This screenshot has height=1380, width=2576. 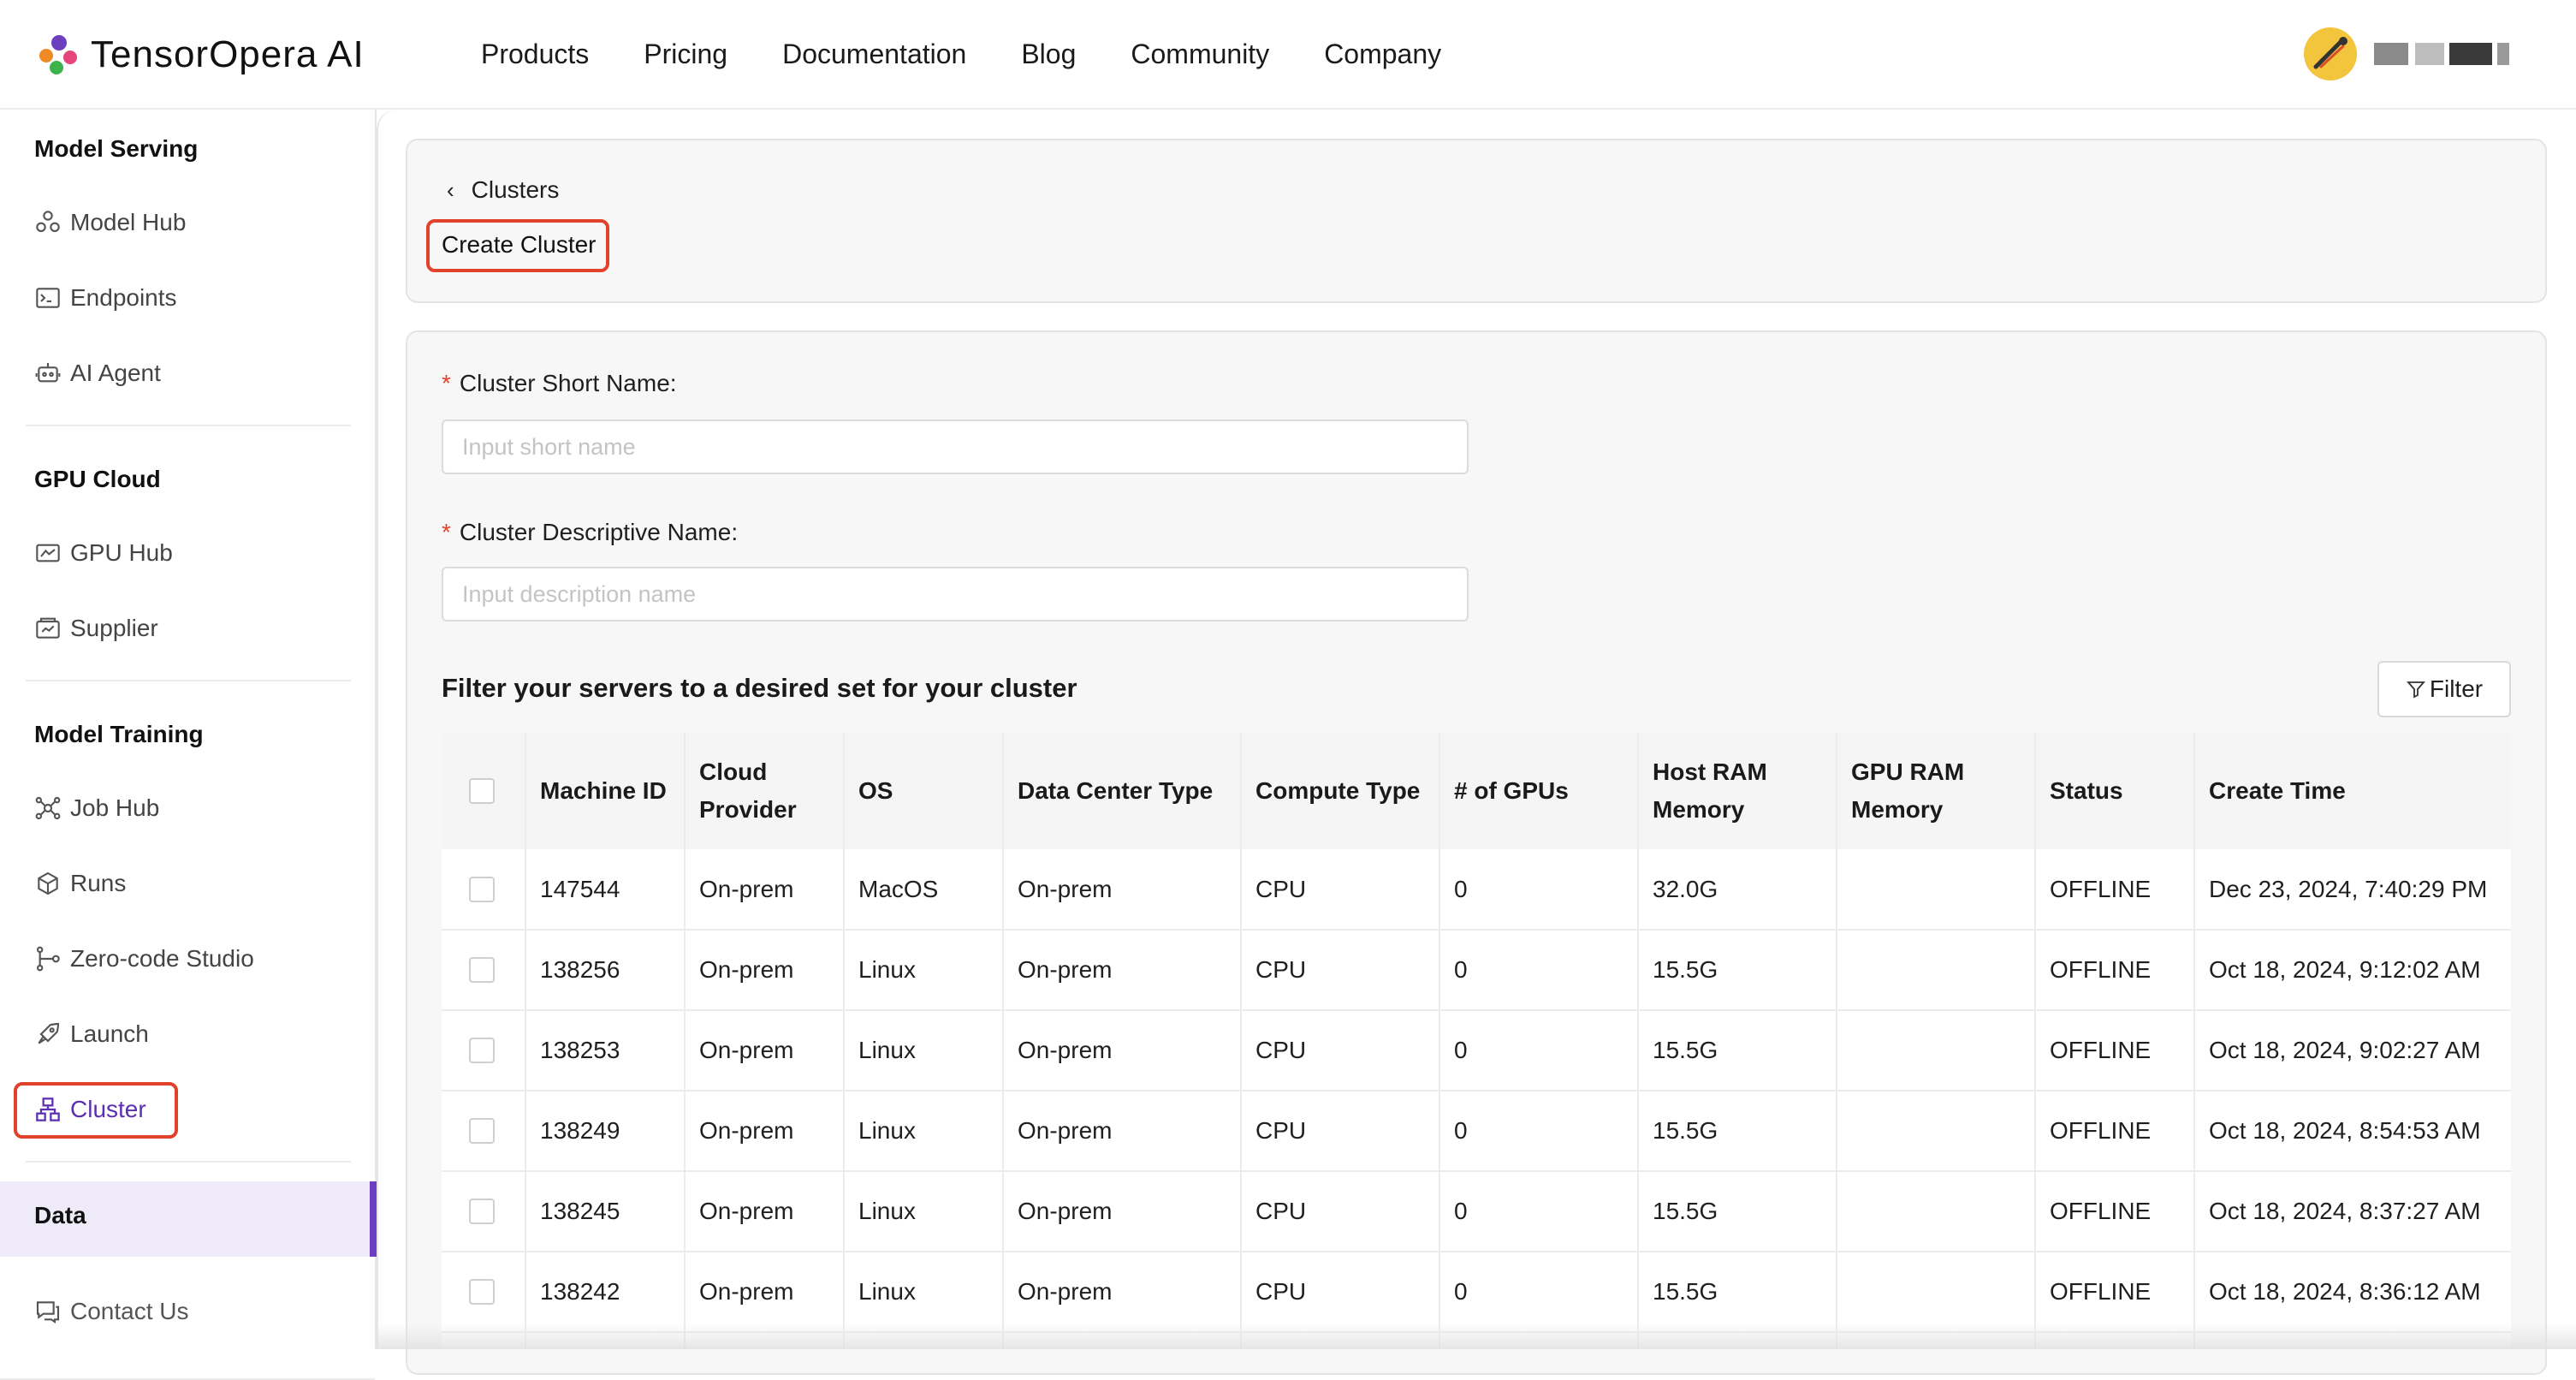 What do you see at coordinates (96, 1110) in the screenshot?
I see `sidebar-cluster-highlight` at bounding box center [96, 1110].